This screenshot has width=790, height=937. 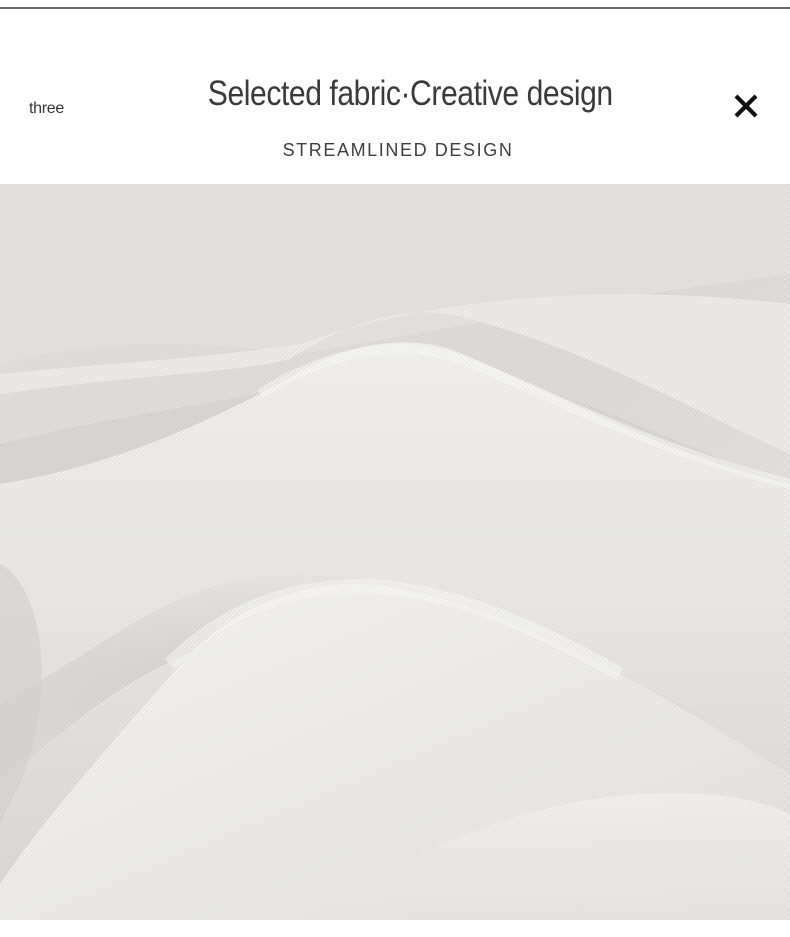 I want to click on top-divider, so click(x=395, y=8).